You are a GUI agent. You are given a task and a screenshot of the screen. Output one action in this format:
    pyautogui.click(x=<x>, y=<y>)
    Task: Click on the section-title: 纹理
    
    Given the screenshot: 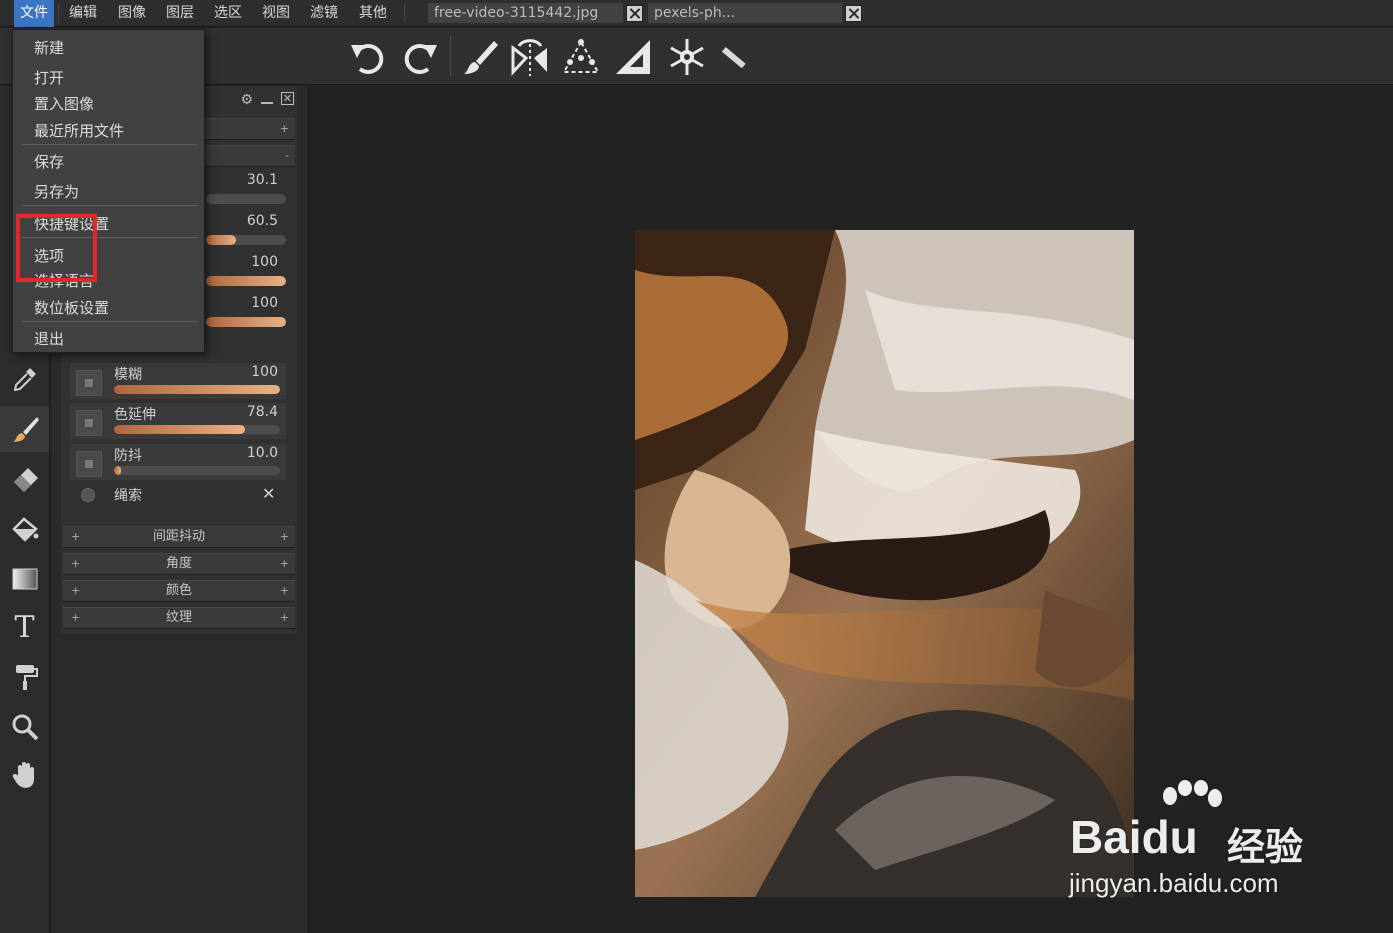 What is the action you would take?
    pyautogui.click(x=178, y=617)
    